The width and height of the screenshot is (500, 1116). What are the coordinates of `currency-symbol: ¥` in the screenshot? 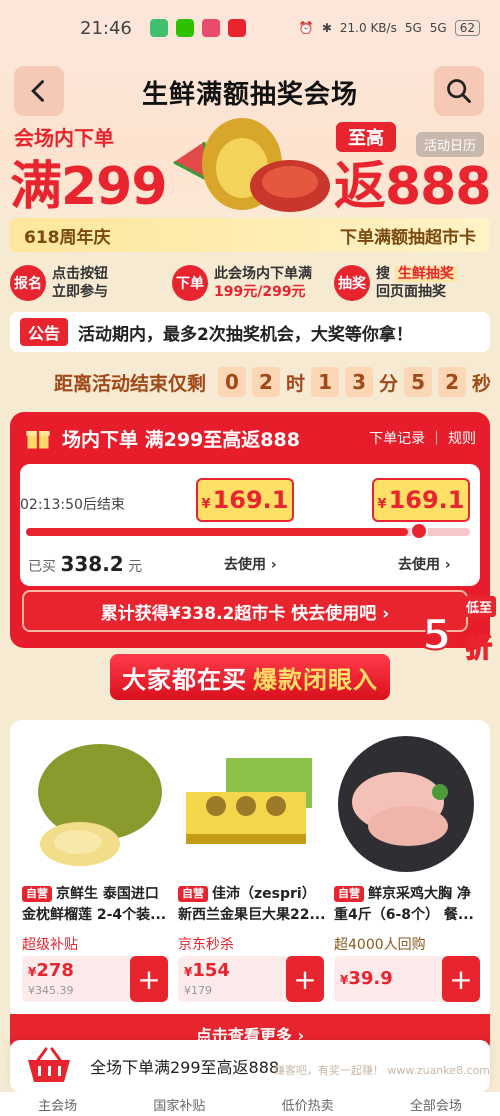 It's located at (382, 504).